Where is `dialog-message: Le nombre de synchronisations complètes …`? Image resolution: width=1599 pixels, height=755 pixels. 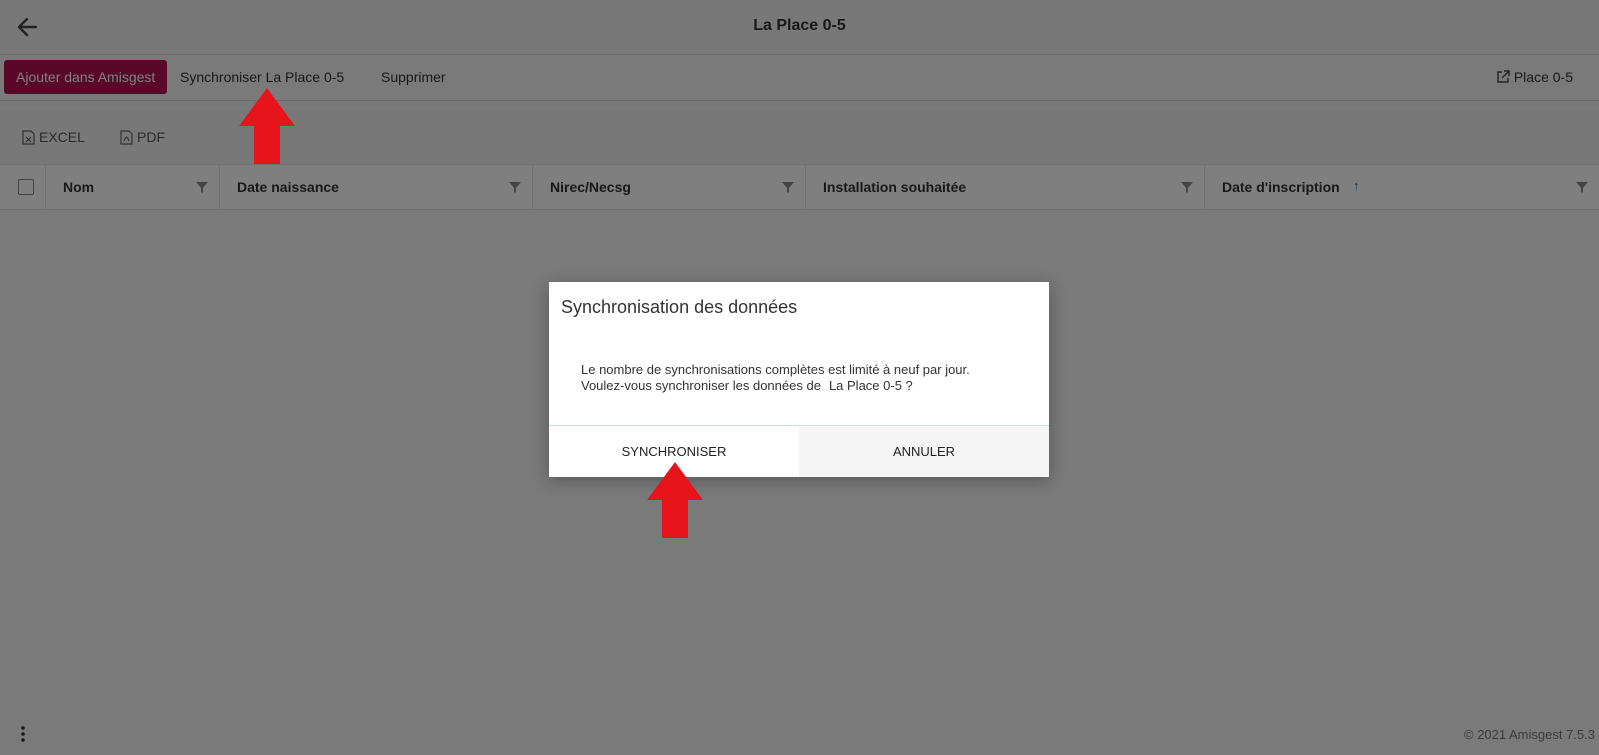
dialog-message: Le nombre de synchronisations complètes … is located at coordinates (775, 378).